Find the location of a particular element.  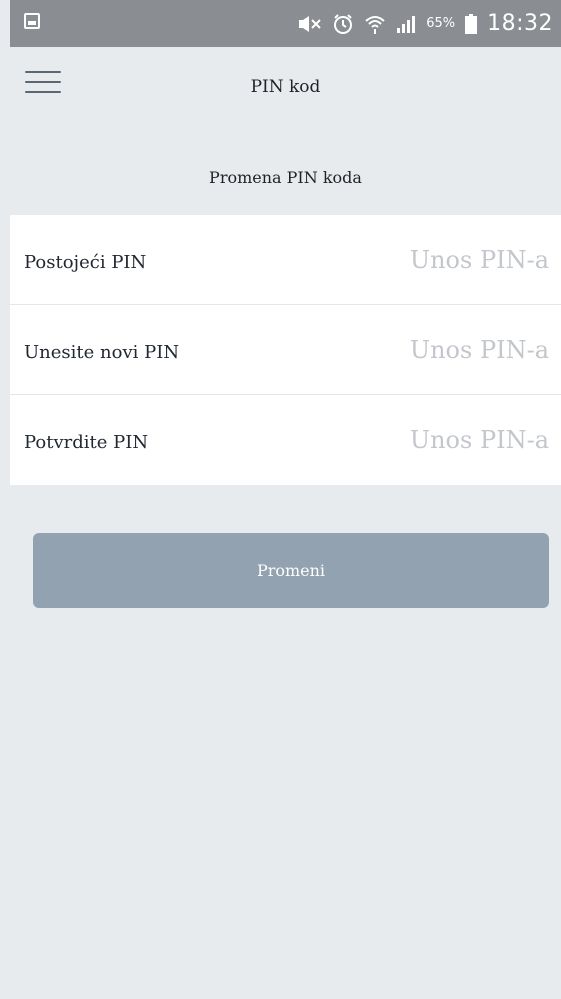

current-pin-row: Postojeći PIN is located at coordinates (285, 260).